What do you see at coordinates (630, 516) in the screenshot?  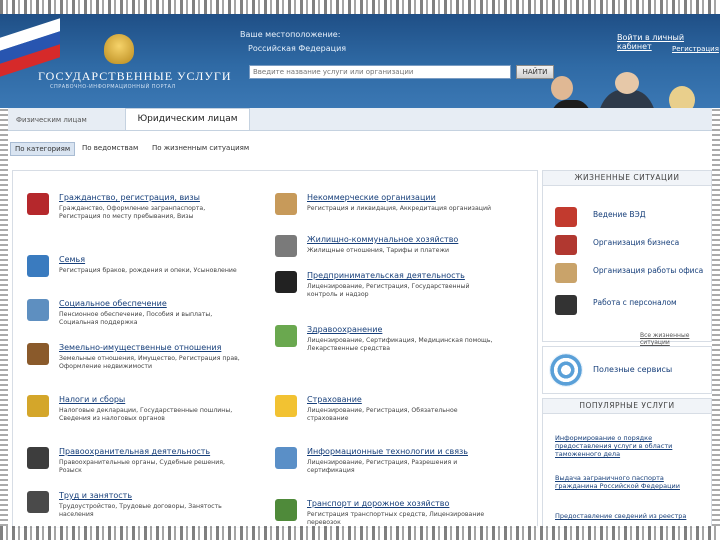 I see `popular-service-link: Предоставление сведений из реестра` at bounding box center [630, 516].